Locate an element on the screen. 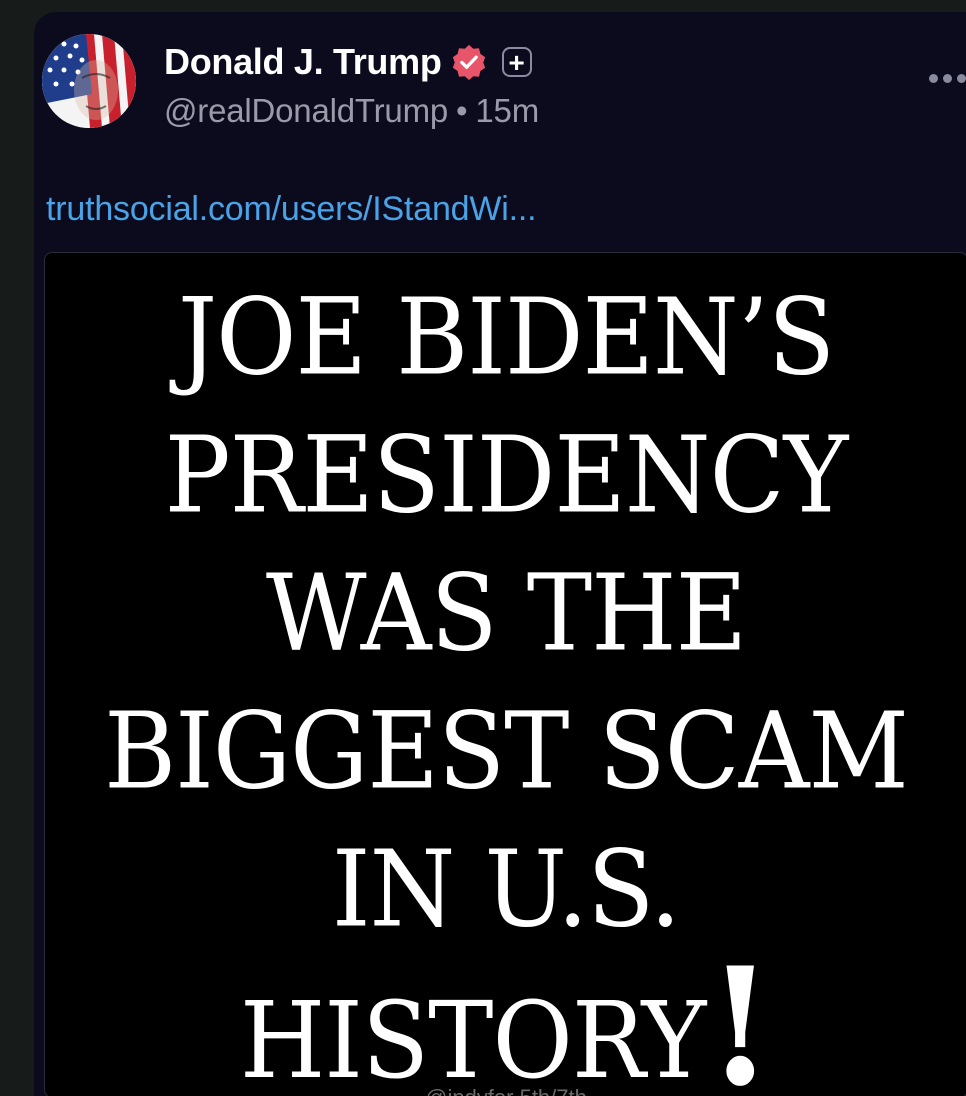 This screenshot has width=966, height=1096. meme-line-5: IN U.S. is located at coordinates (506, 890).